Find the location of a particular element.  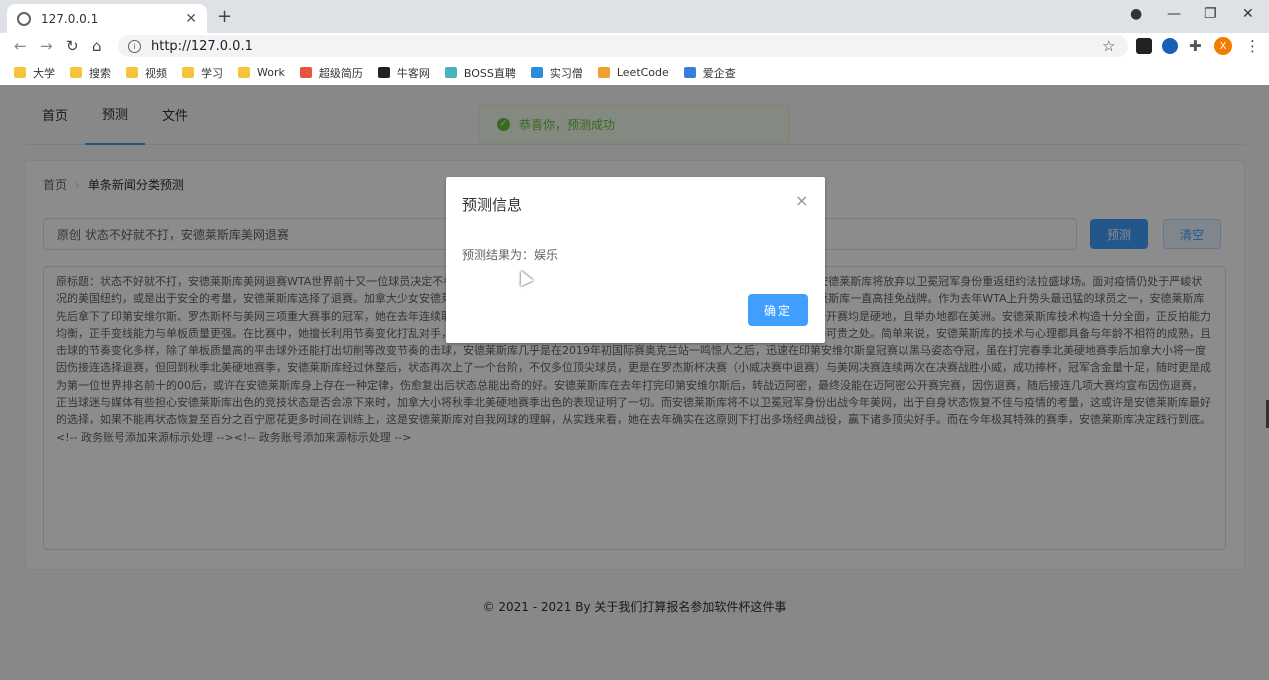

tab-close-icon: ✕ is located at coordinates (191, 19).